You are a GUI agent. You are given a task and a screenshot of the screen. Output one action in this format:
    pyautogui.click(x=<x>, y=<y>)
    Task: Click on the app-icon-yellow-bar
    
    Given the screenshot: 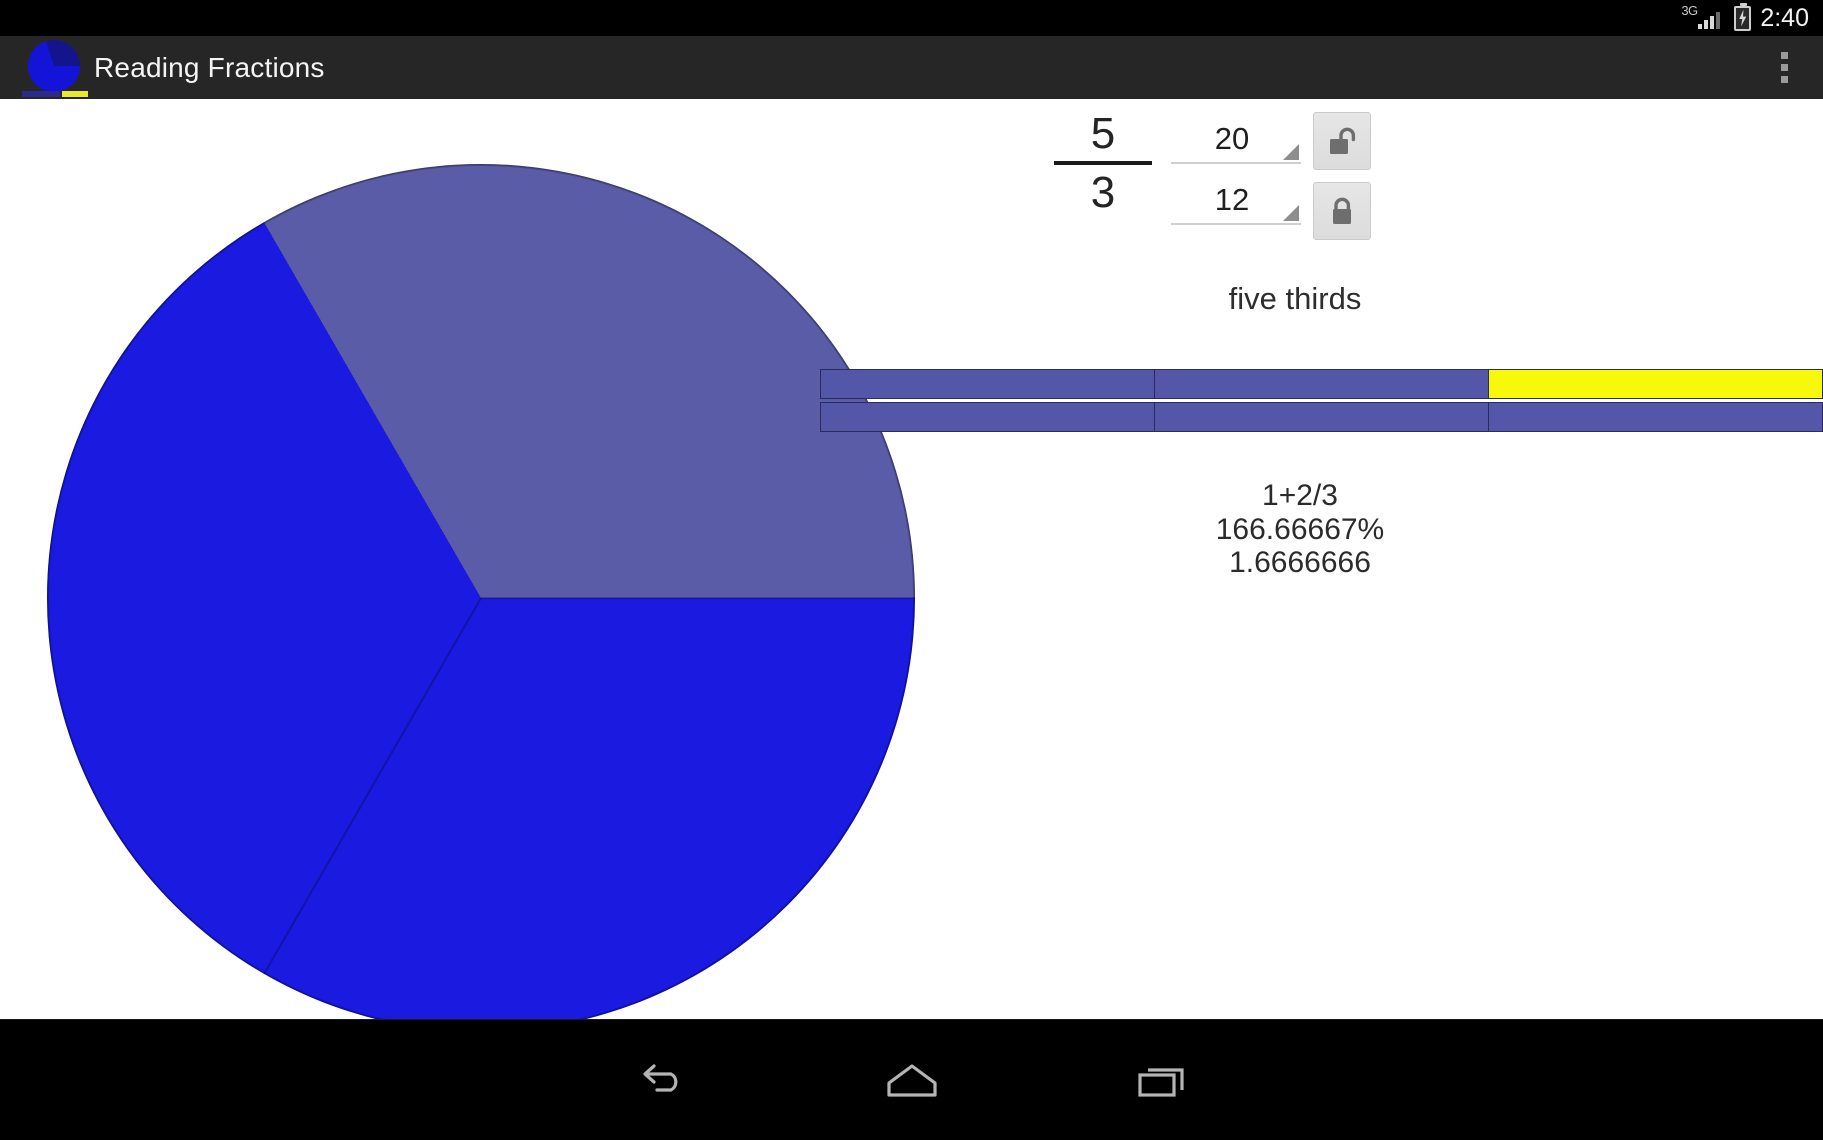 What is the action you would take?
    pyautogui.click(x=75, y=93)
    